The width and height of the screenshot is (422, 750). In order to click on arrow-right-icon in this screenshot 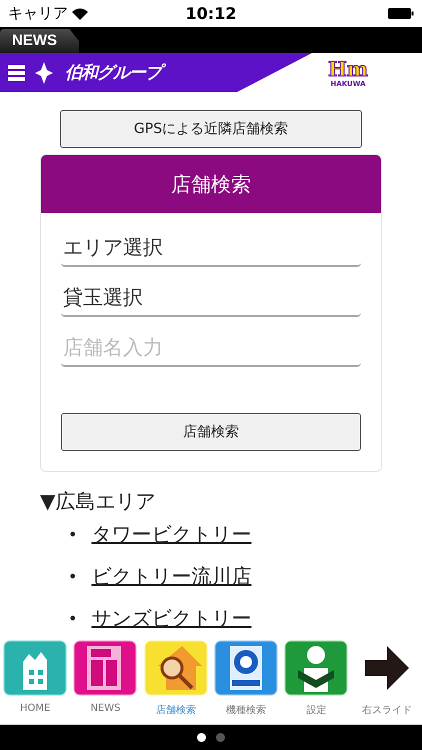, I will do `click(386, 668)`.